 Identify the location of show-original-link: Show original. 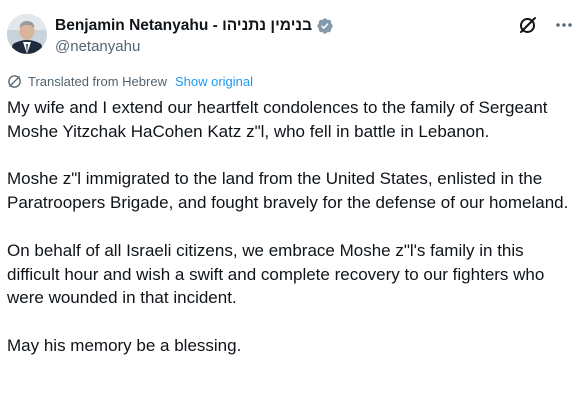
(214, 81).